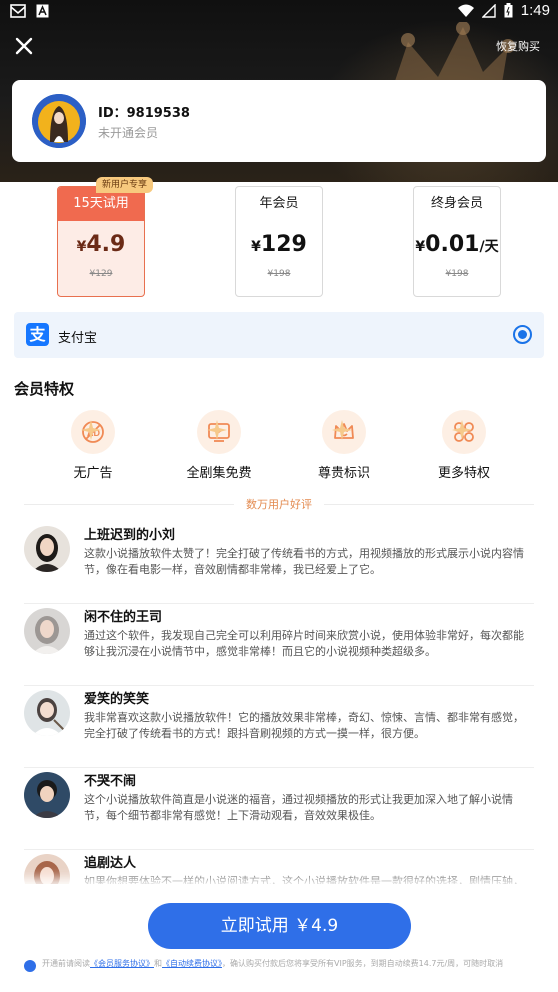 The width and height of the screenshot is (558, 992). I want to click on payment-method-alipay: 支 支付宝, so click(279, 335).